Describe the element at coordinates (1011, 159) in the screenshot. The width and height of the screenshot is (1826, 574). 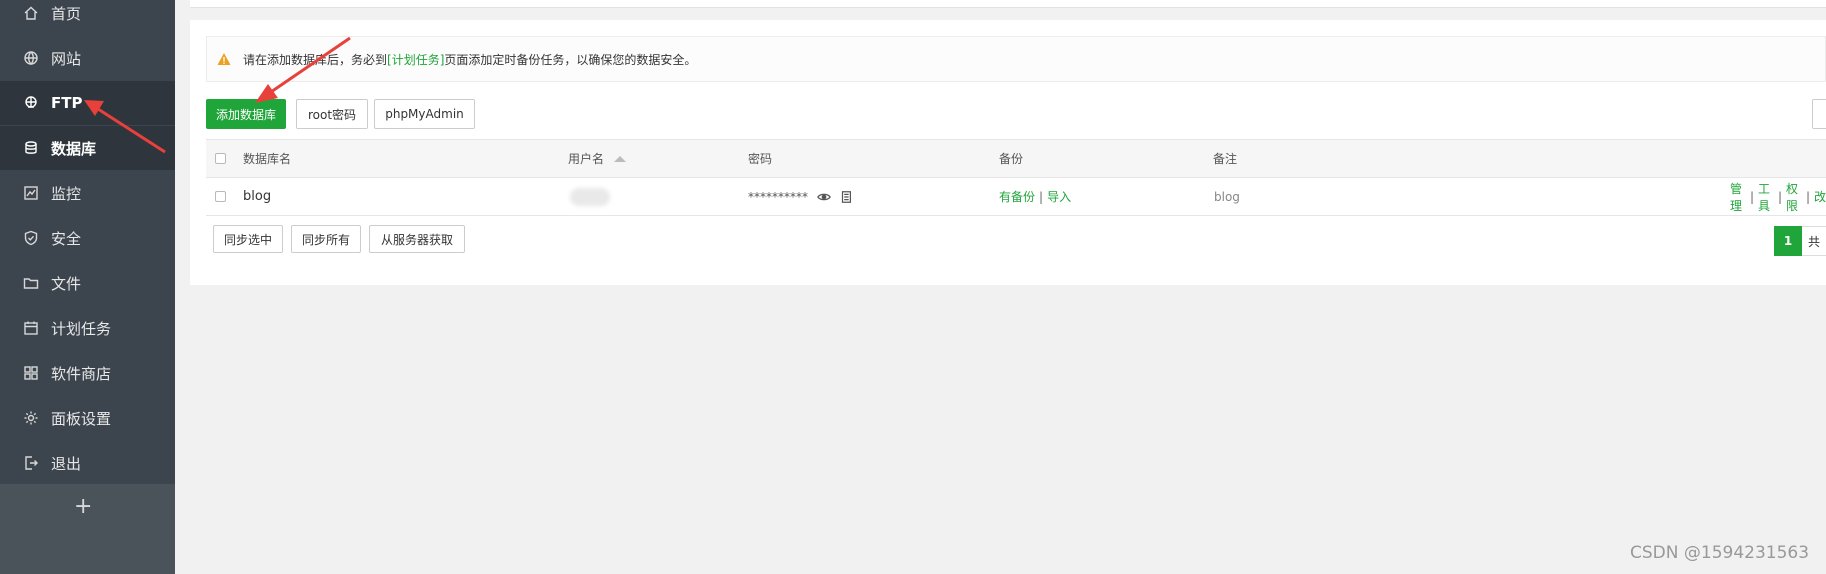
I see `column-header-backup: 备份` at that location.